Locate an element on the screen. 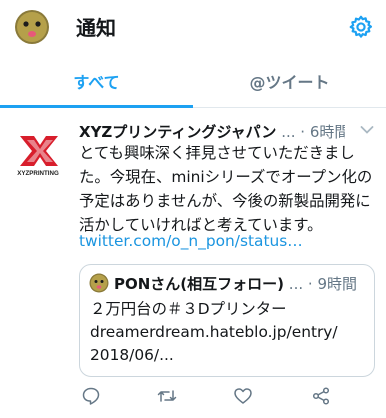 Image resolution: width=386 pixels, height=418 pixels. xyzprinting-logo: XYZPRINTING is located at coordinates (38, 154).